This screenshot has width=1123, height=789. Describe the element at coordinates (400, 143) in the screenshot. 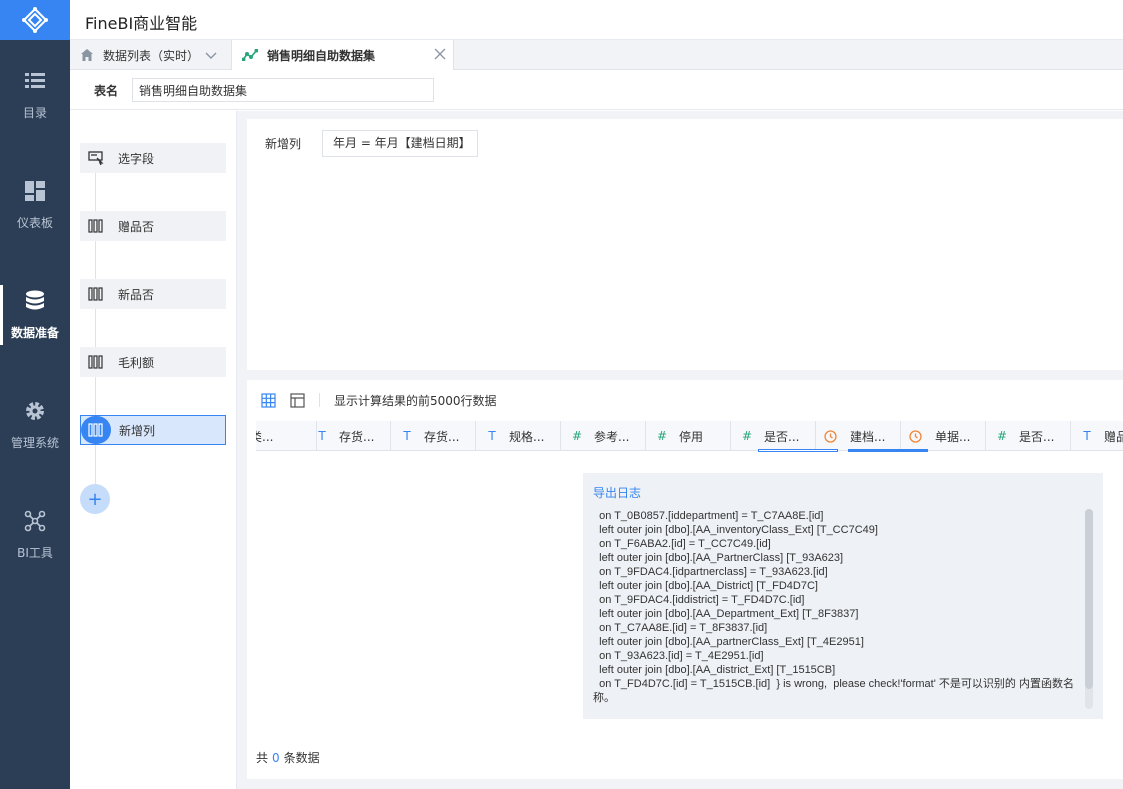

I see `formula-field: 年月 = 年月【建档日期】` at that location.